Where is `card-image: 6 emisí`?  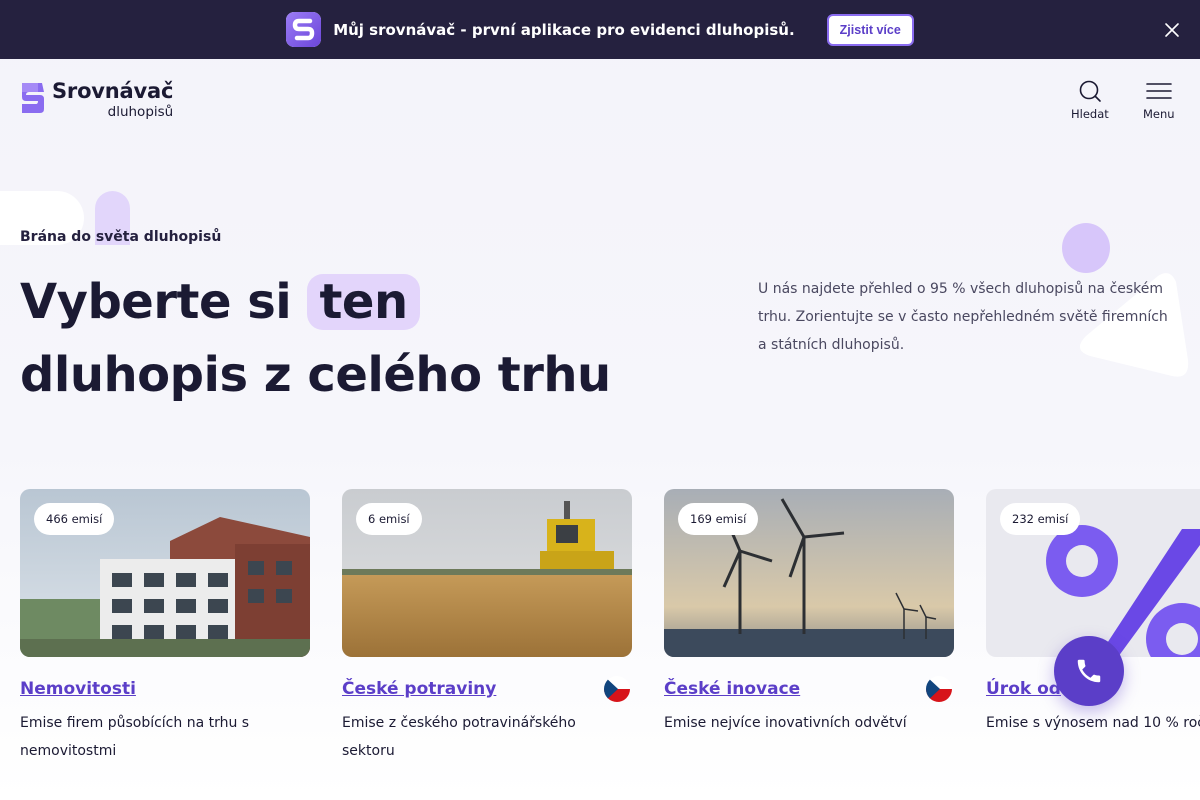 card-image: 6 emisí is located at coordinates (487, 573).